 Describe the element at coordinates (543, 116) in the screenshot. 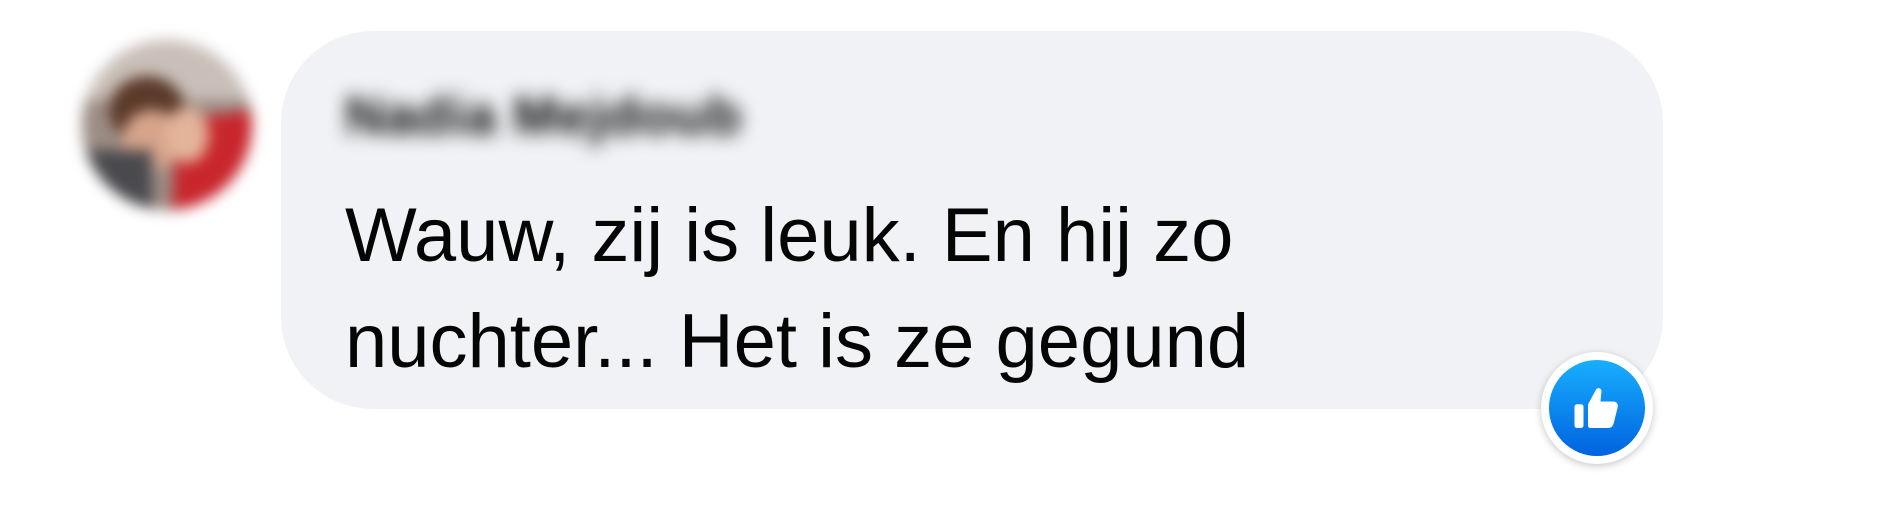

I see `comment-author-name: Nadia Mejdoub` at that location.